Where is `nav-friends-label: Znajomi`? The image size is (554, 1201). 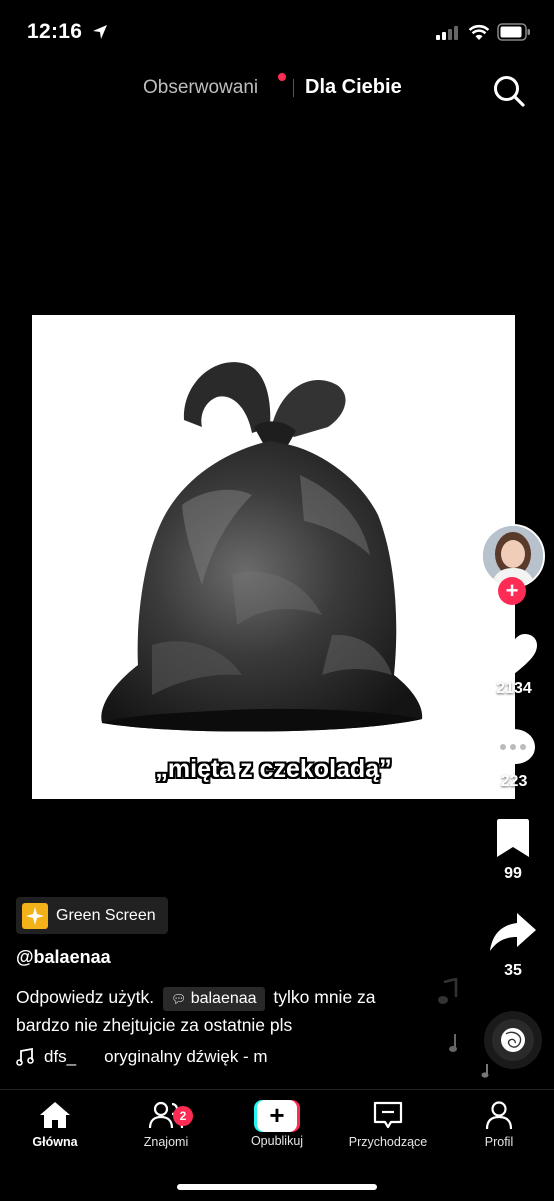 nav-friends-label: Znajomi is located at coordinates (166, 1142).